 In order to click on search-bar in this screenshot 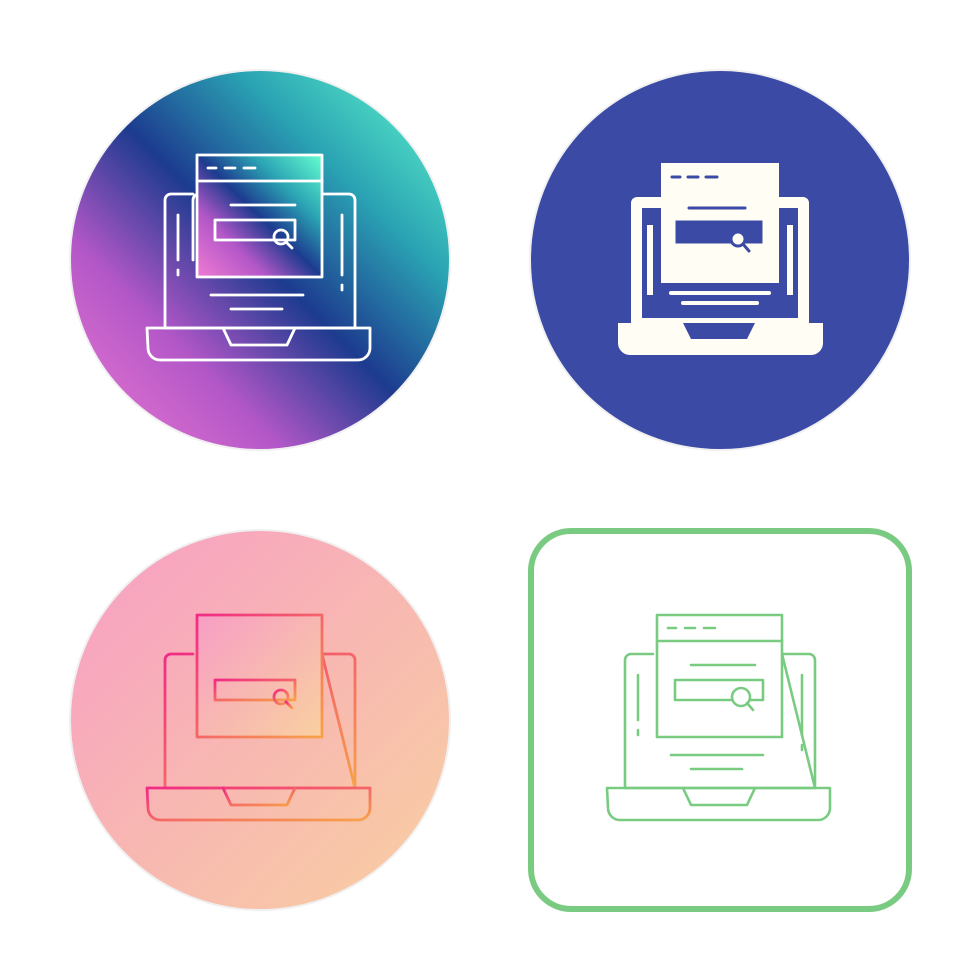, I will do `click(719, 232)`.